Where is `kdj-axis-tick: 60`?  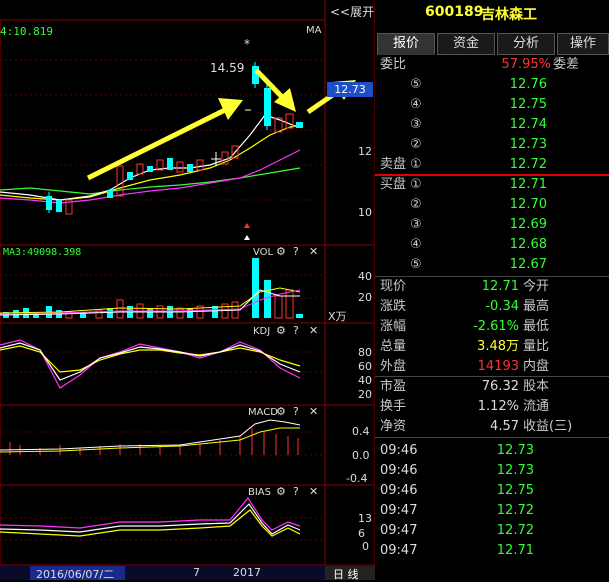 kdj-axis-tick: 60 is located at coordinates (365, 366).